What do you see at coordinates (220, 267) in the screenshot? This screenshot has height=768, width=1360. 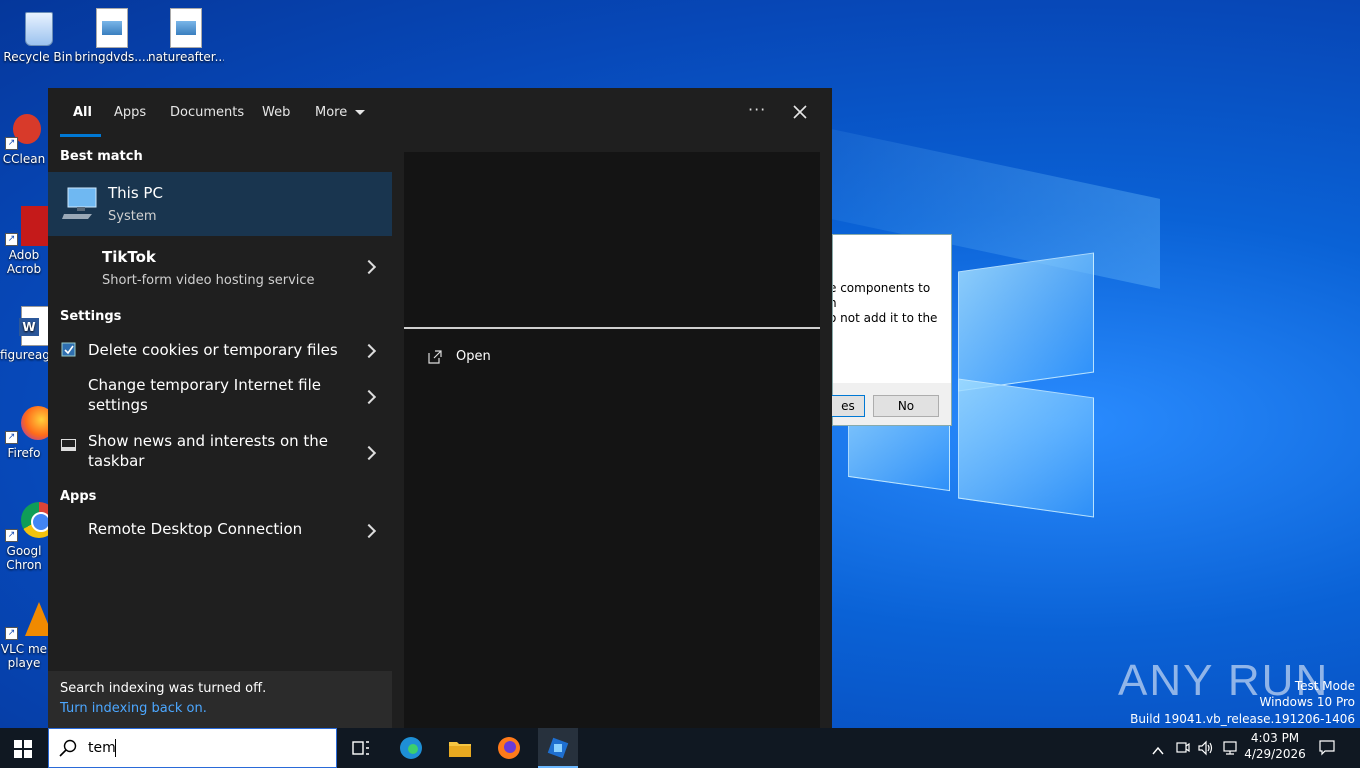 I see `web-result-tiktok: TikTok Short-form video hosting service` at bounding box center [220, 267].